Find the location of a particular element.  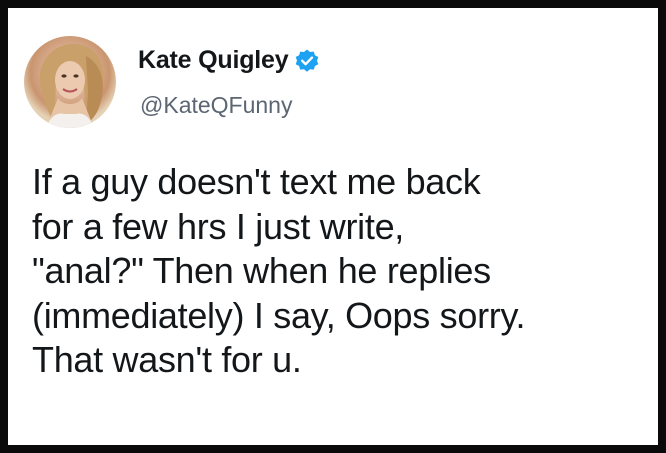

avatar is located at coordinates (70, 82).